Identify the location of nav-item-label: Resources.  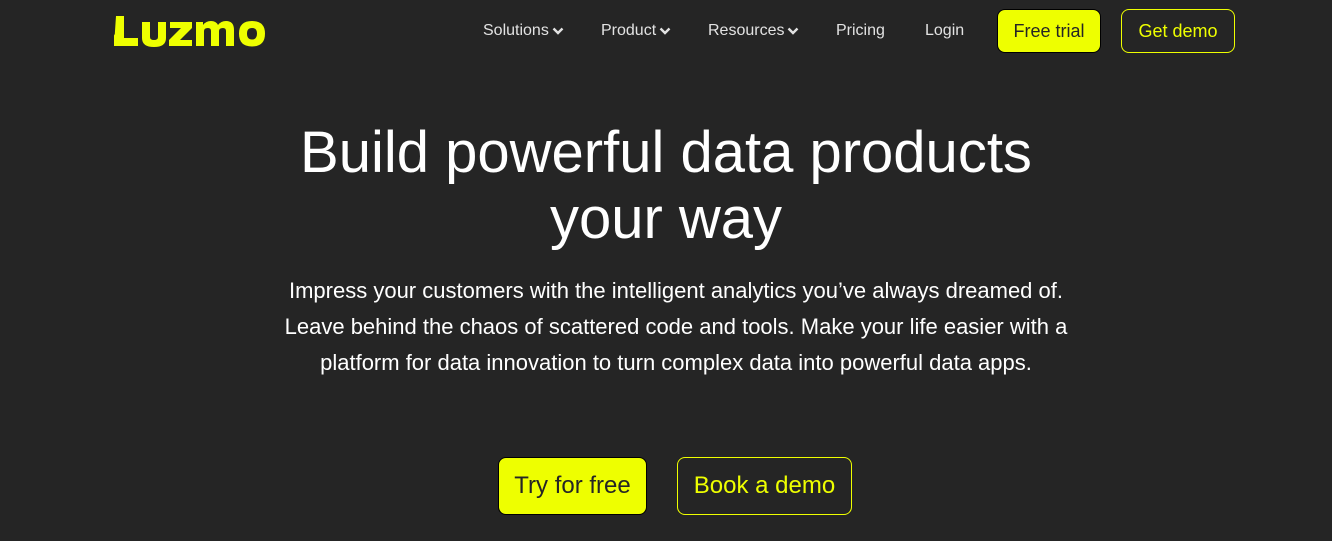
(746, 30).